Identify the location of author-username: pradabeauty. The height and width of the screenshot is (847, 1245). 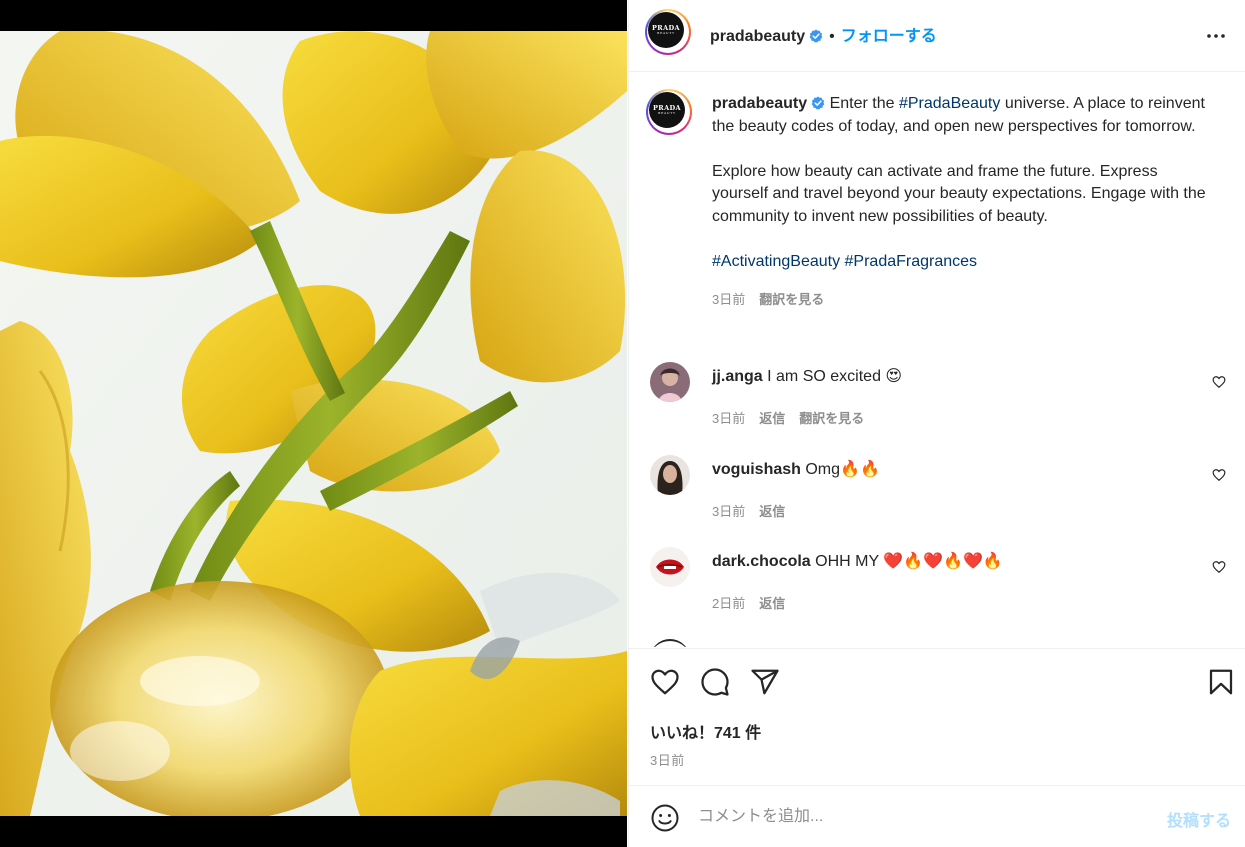
(757, 36).